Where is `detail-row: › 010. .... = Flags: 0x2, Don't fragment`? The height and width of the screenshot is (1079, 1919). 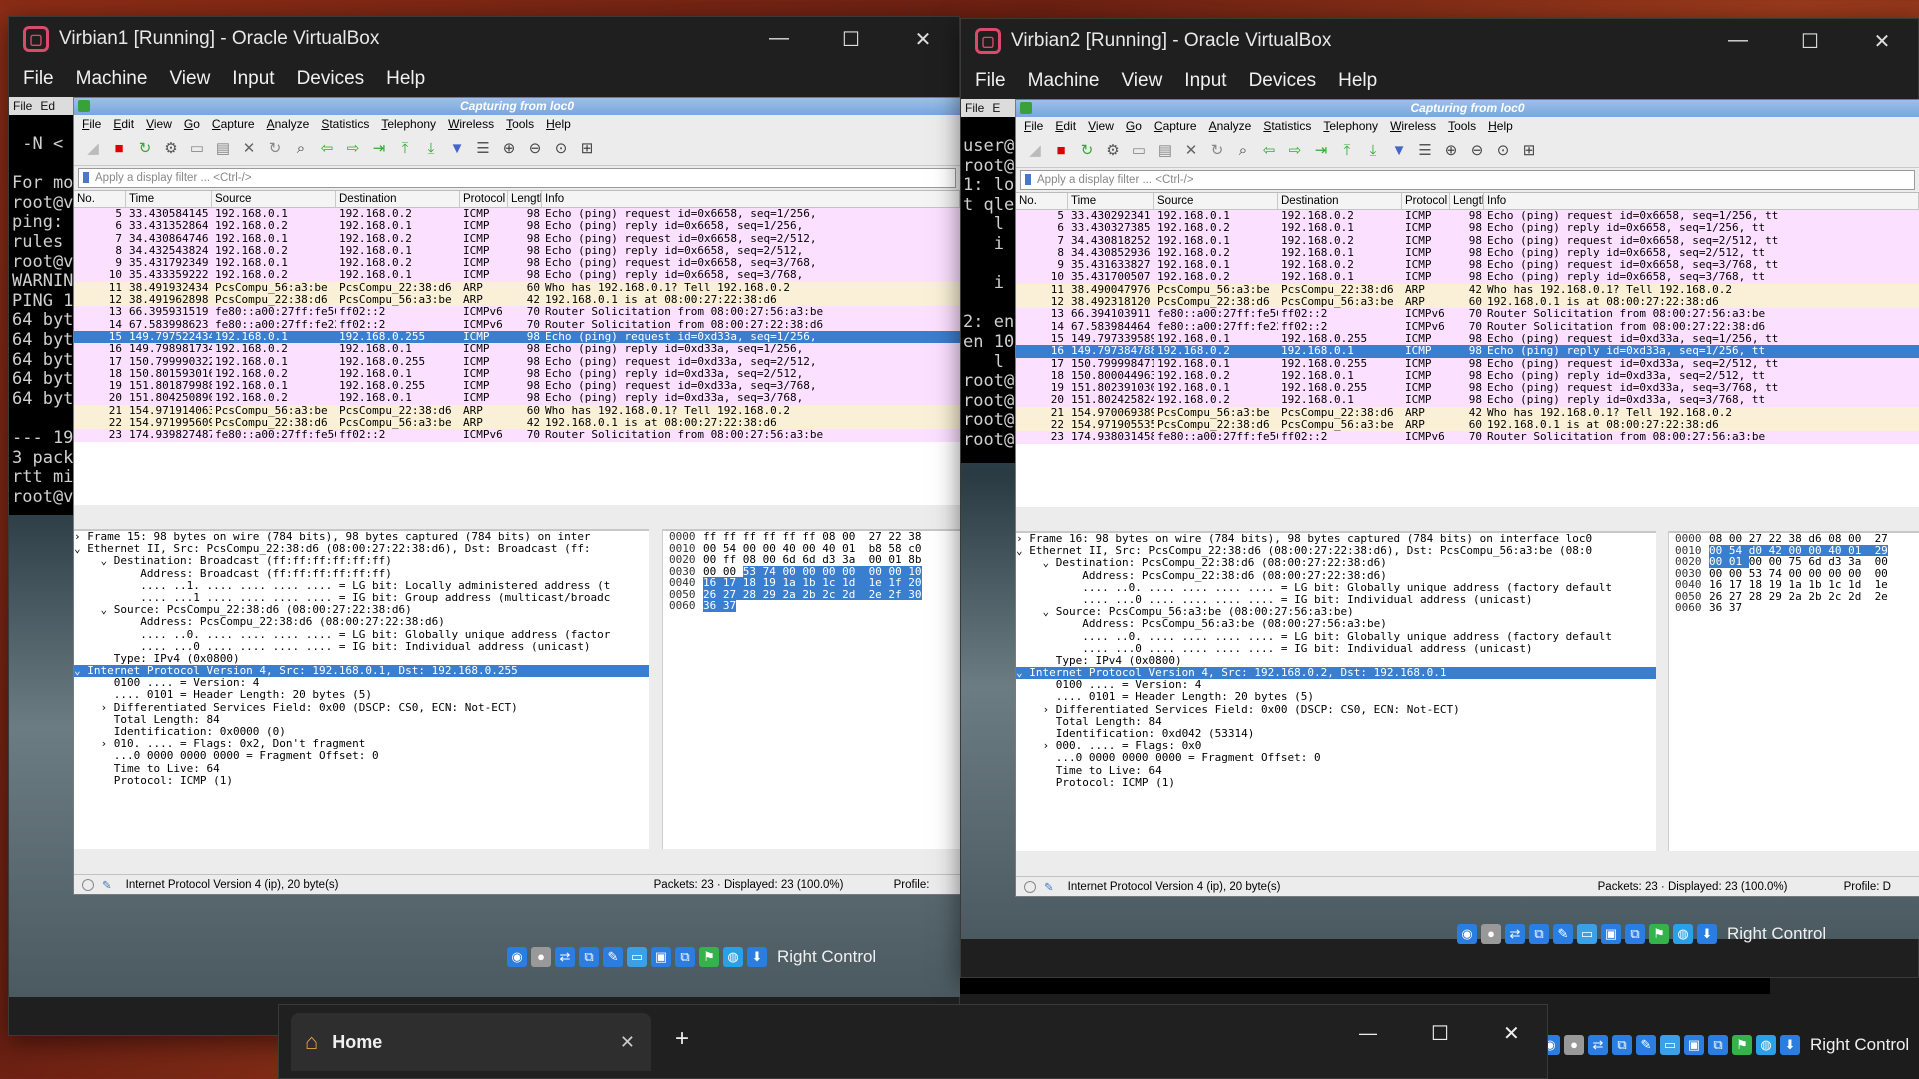
detail-row: › 010. .... = Flags: 0x2, Don't fragment is located at coordinates (361, 744).